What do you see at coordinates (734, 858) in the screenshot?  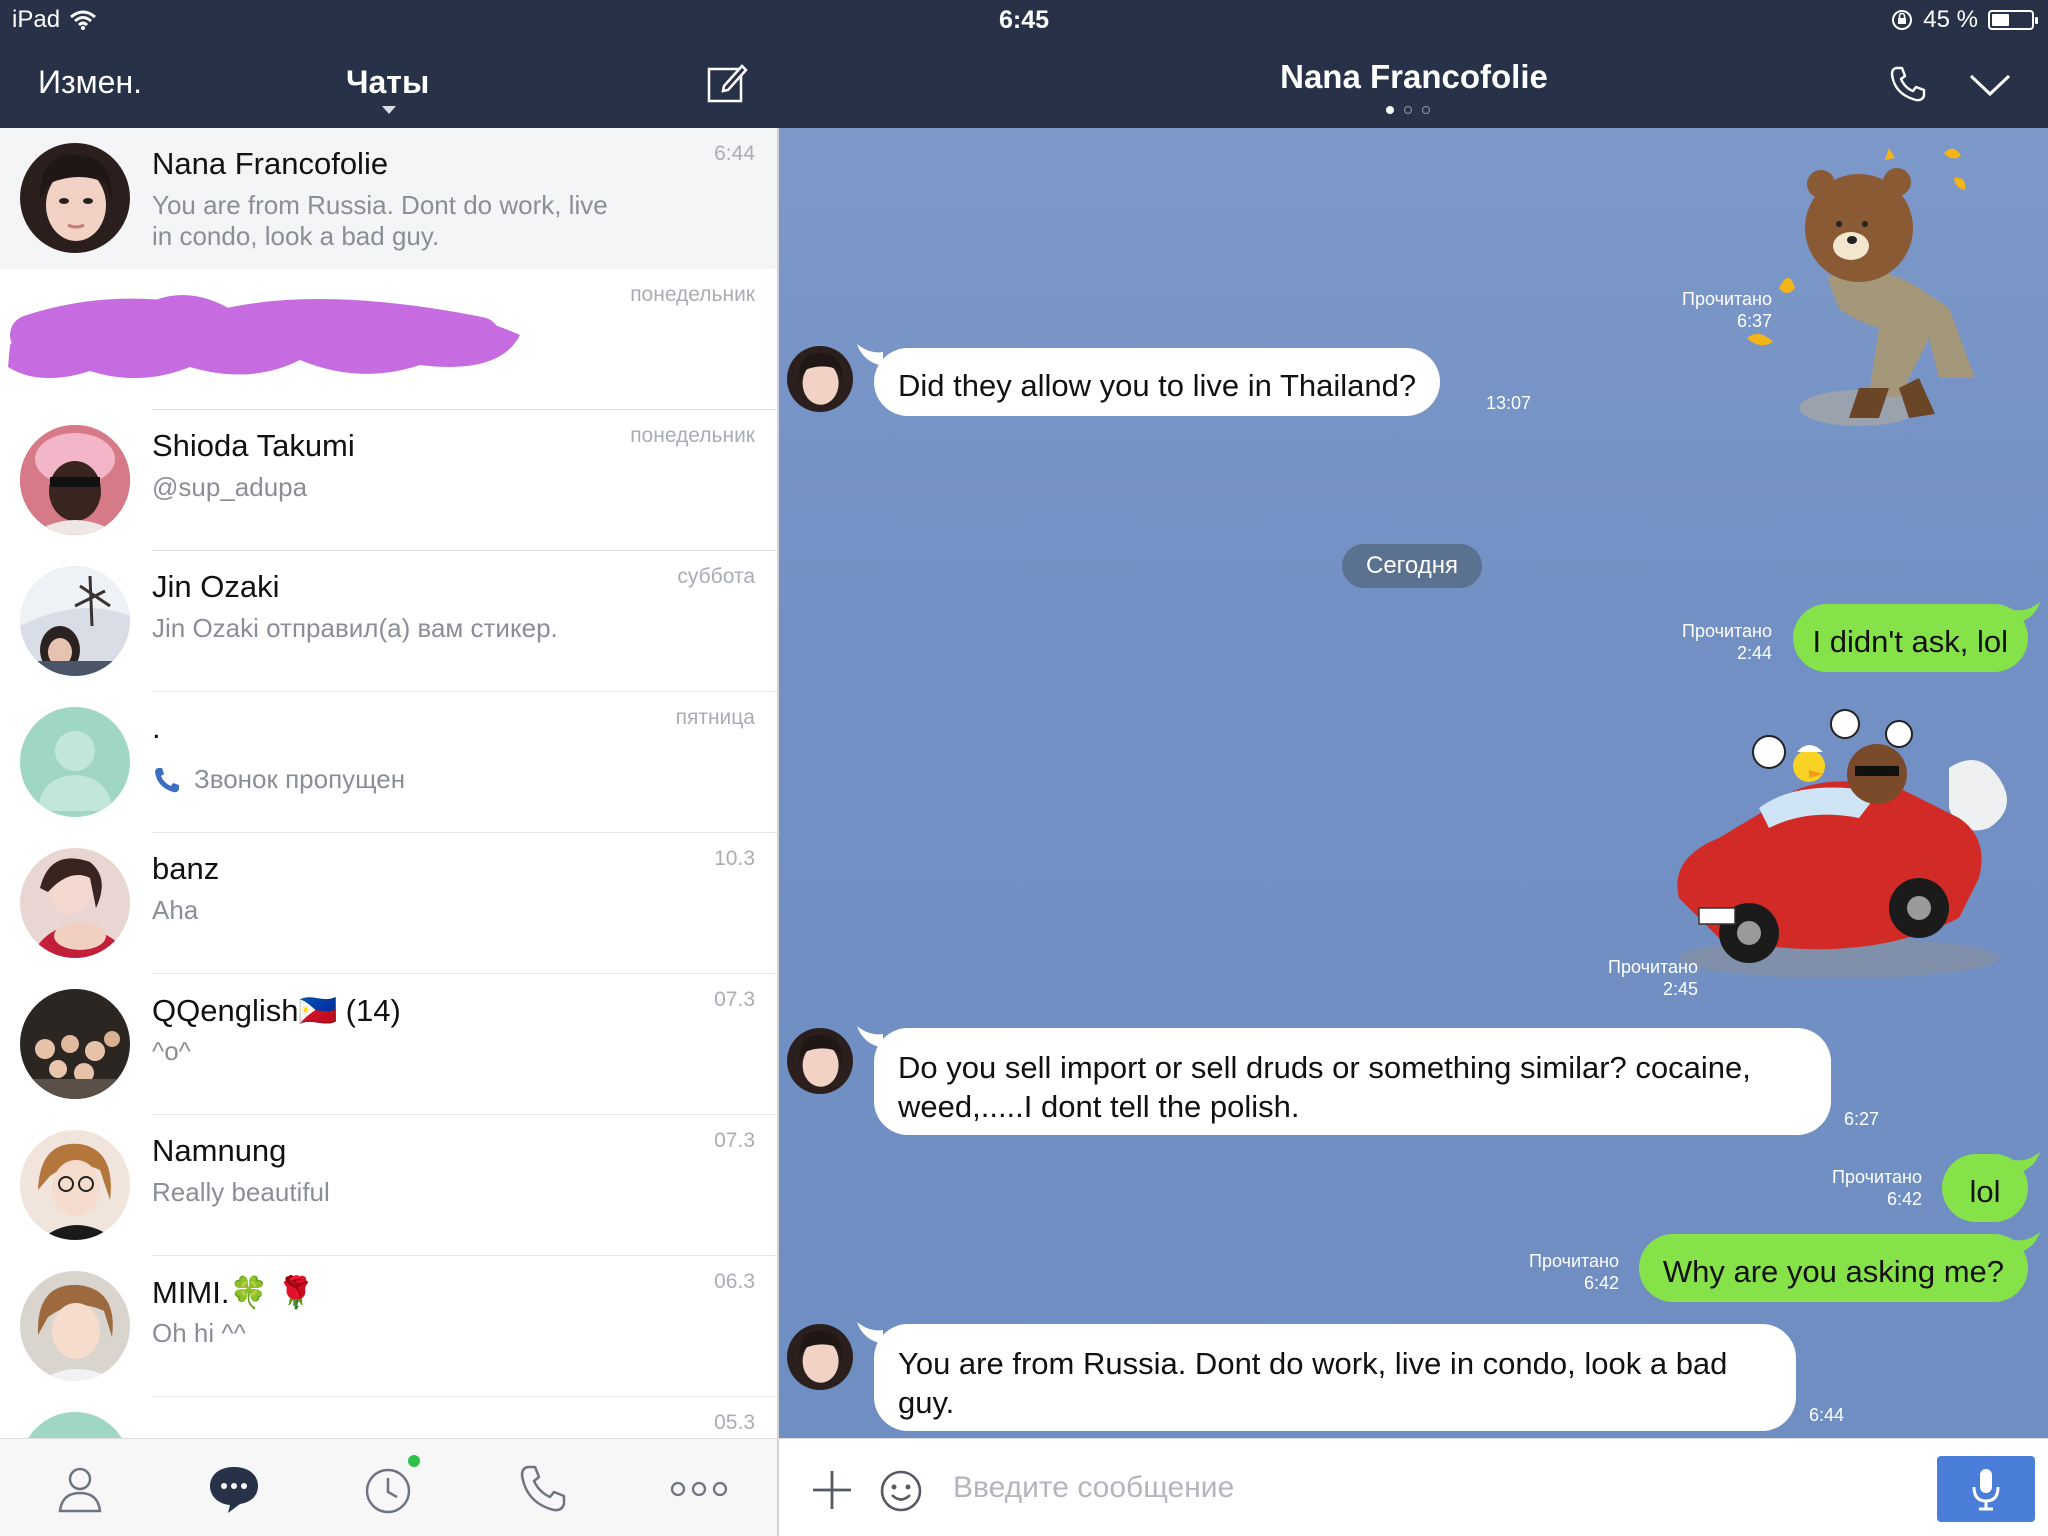 I see `chat-time: 10.3` at bounding box center [734, 858].